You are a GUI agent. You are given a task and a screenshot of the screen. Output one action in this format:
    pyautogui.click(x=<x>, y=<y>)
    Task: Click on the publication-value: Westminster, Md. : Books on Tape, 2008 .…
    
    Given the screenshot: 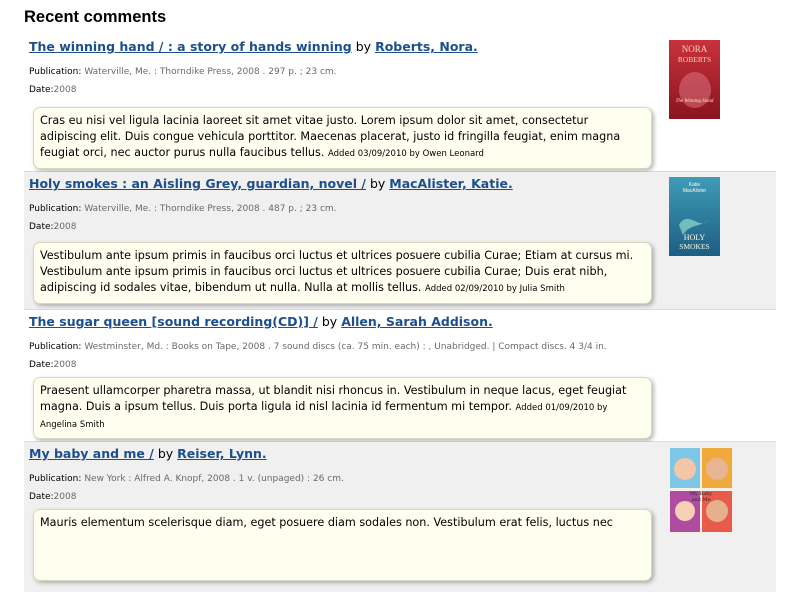 What is the action you would take?
    pyautogui.click(x=345, y=347)
    